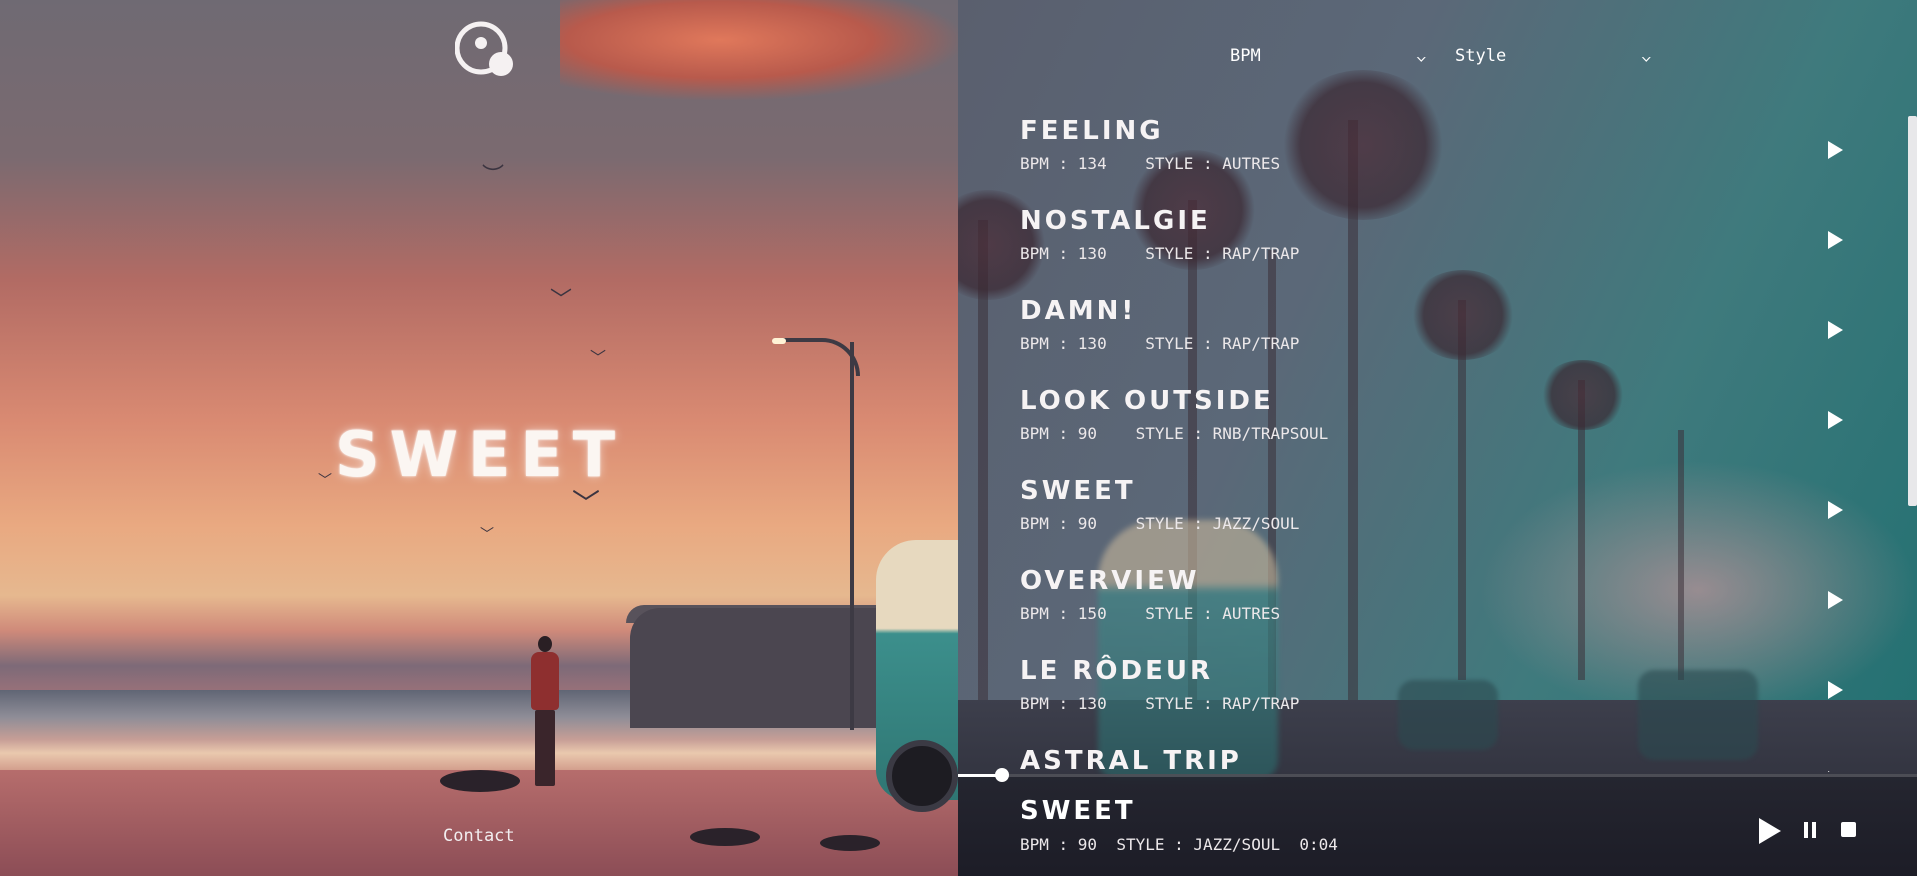  Describe the element at coordinates (1150, 163) in the screenshot. I see `track-meta: BPM : 134 STYLE : AUTRES` at that location.